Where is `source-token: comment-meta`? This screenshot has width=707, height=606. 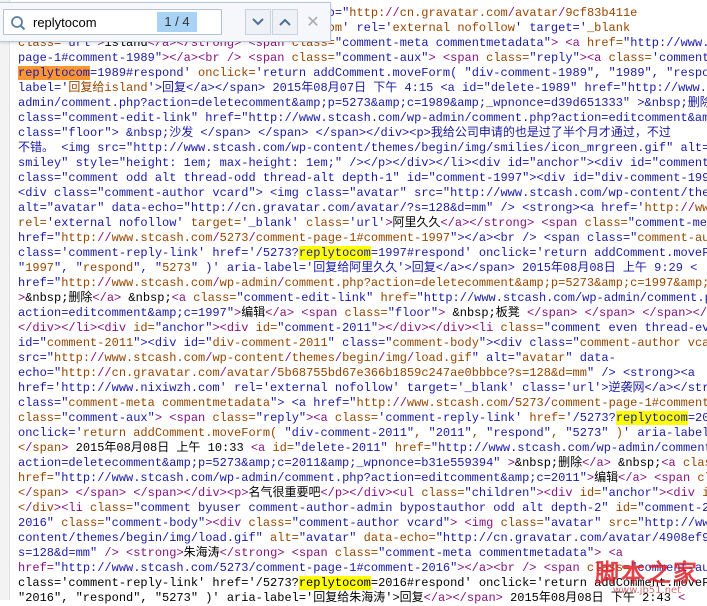
source-token: comment-meta is located at coordinates (111, 403).